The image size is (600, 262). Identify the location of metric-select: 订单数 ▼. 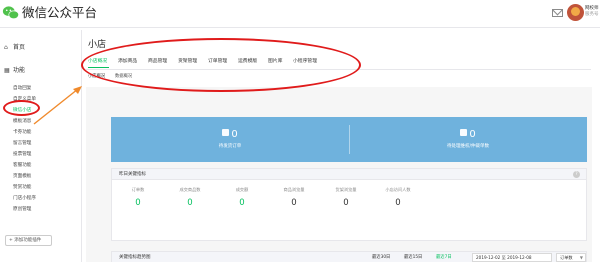
(571, 257).